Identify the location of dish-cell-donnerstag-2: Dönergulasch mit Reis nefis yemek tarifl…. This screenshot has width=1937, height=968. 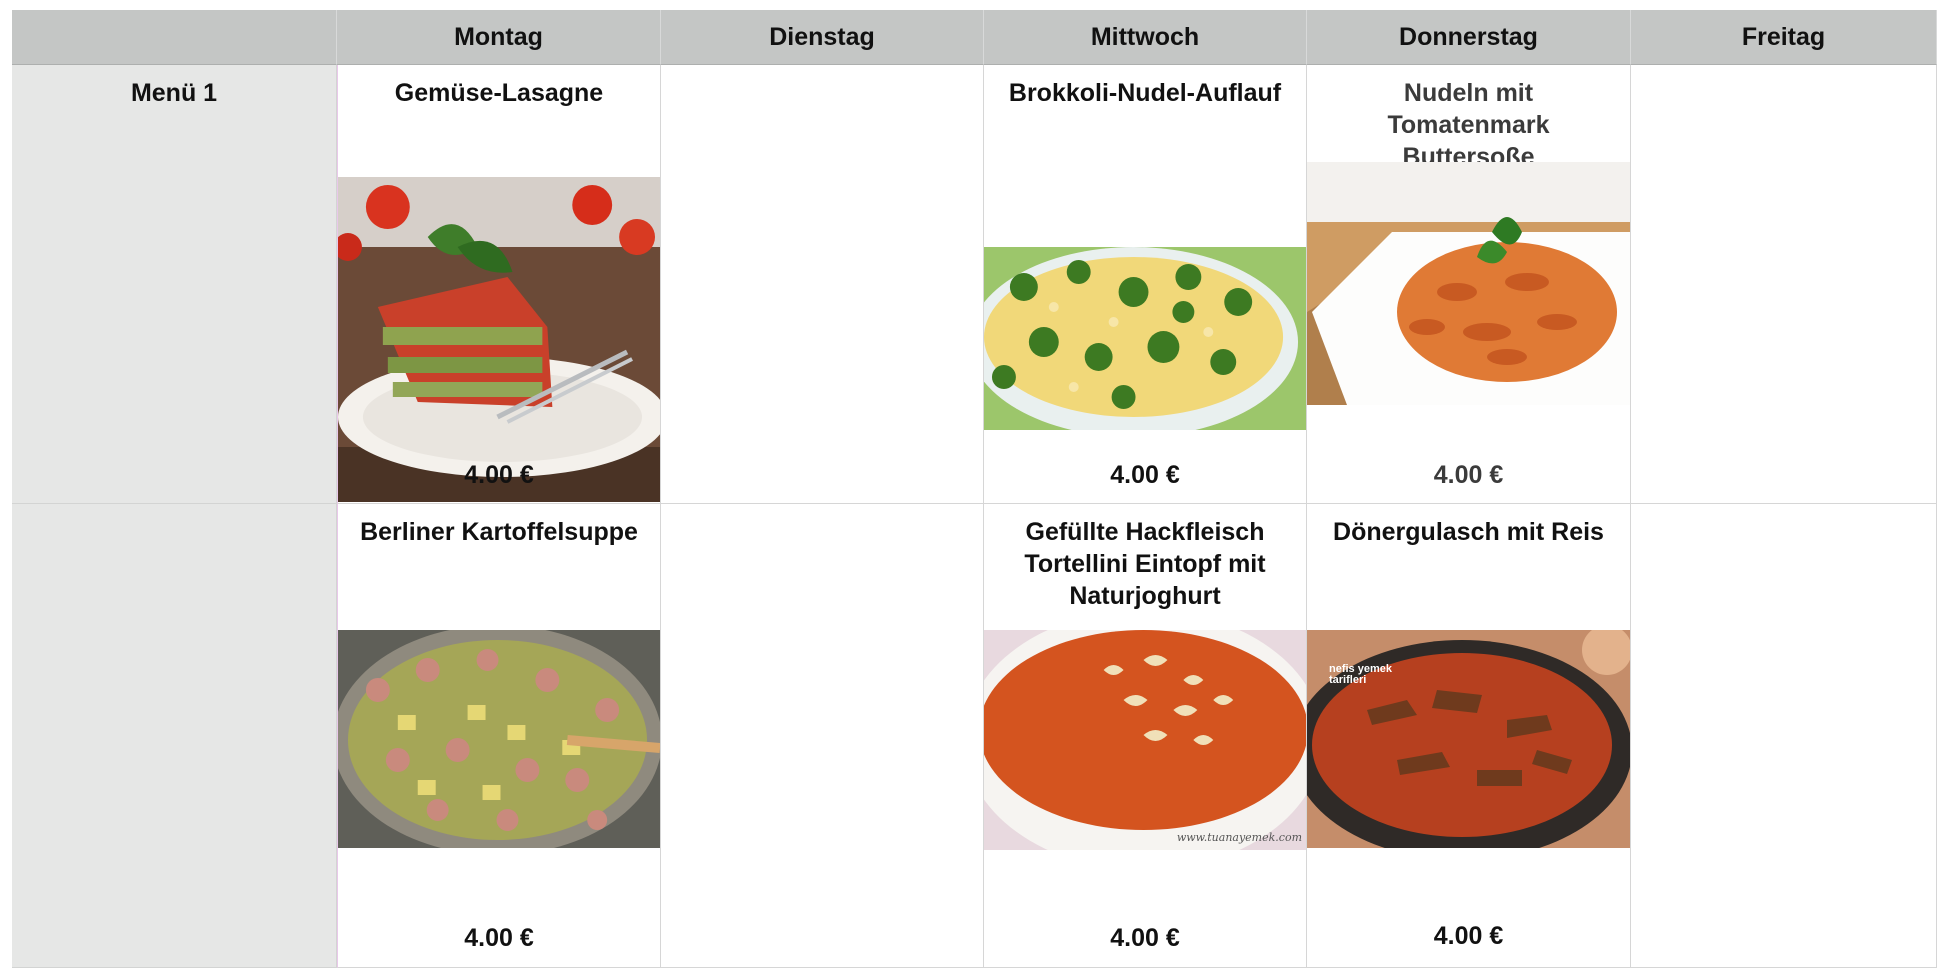
(1469, 736).